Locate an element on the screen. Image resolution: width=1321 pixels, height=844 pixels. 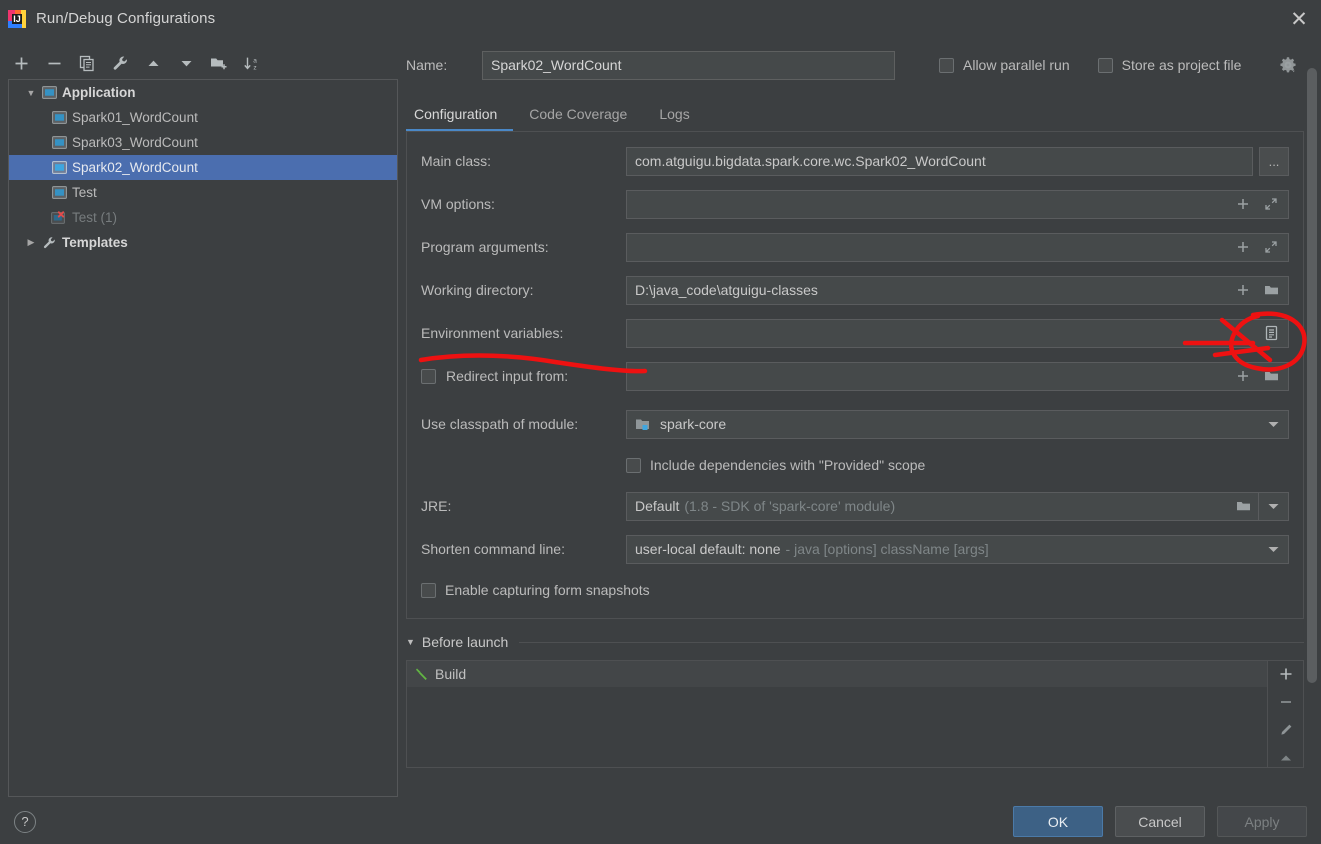
tab-logs: Logs is located at coordinates (674, 114).